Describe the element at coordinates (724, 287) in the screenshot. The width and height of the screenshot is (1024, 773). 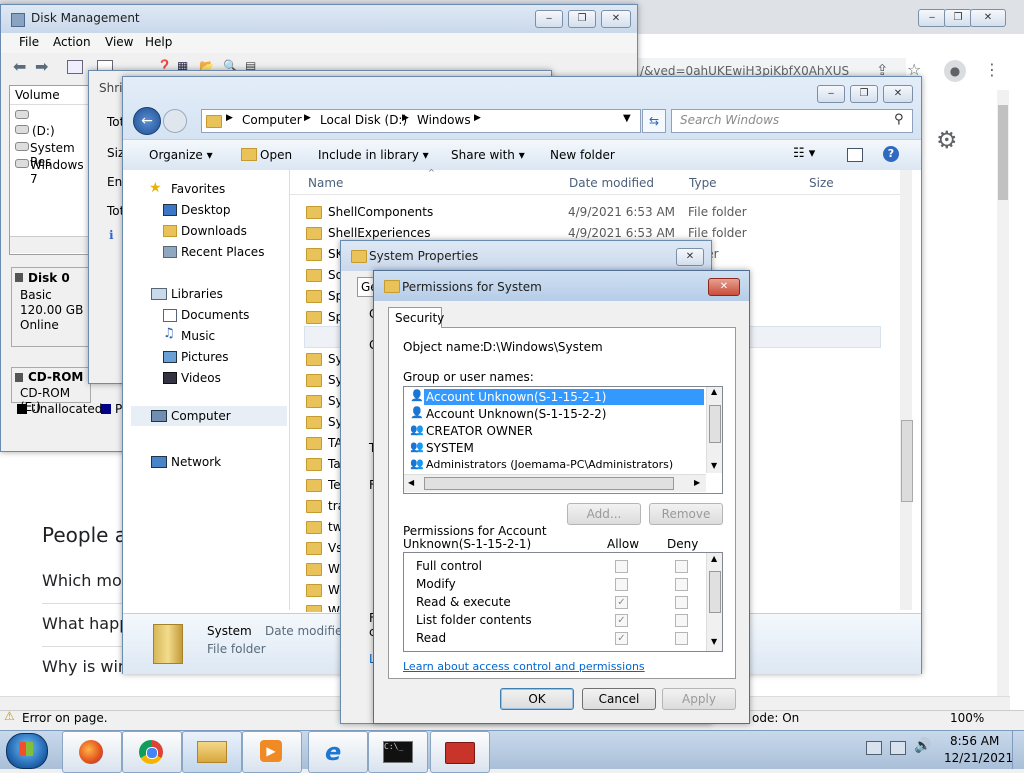
I see `permissions-close-button: ✕` at that location.